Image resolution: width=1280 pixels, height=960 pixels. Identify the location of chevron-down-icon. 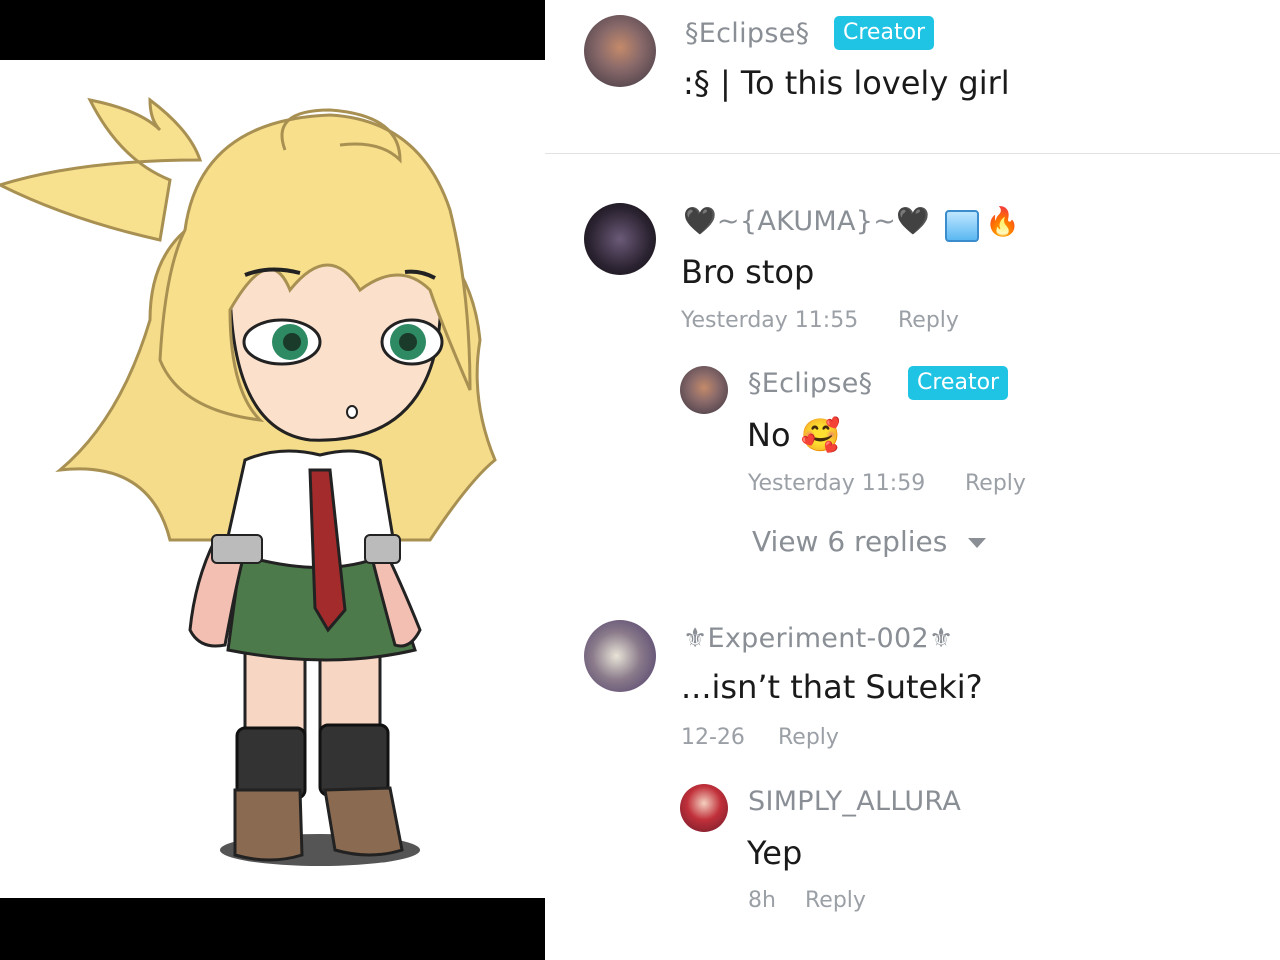
(977, 543).